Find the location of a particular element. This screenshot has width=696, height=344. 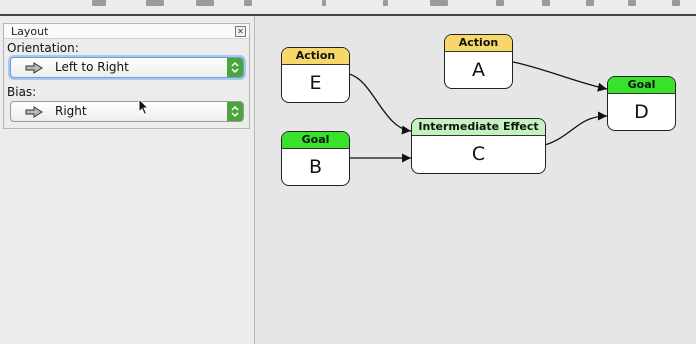

bias-dropdown: Right is located at coordinates (127, 111).